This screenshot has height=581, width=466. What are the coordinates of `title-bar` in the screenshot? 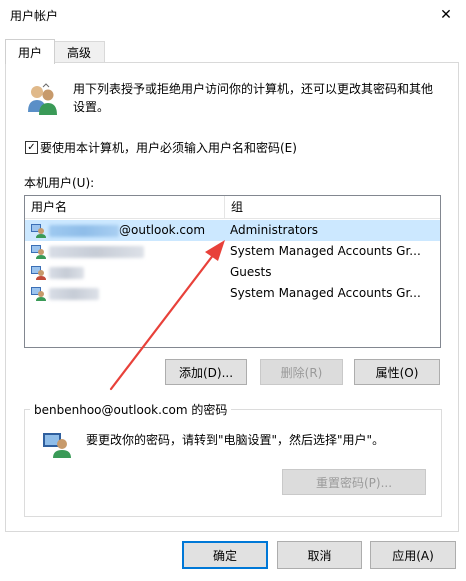 It's located at (233, 15).